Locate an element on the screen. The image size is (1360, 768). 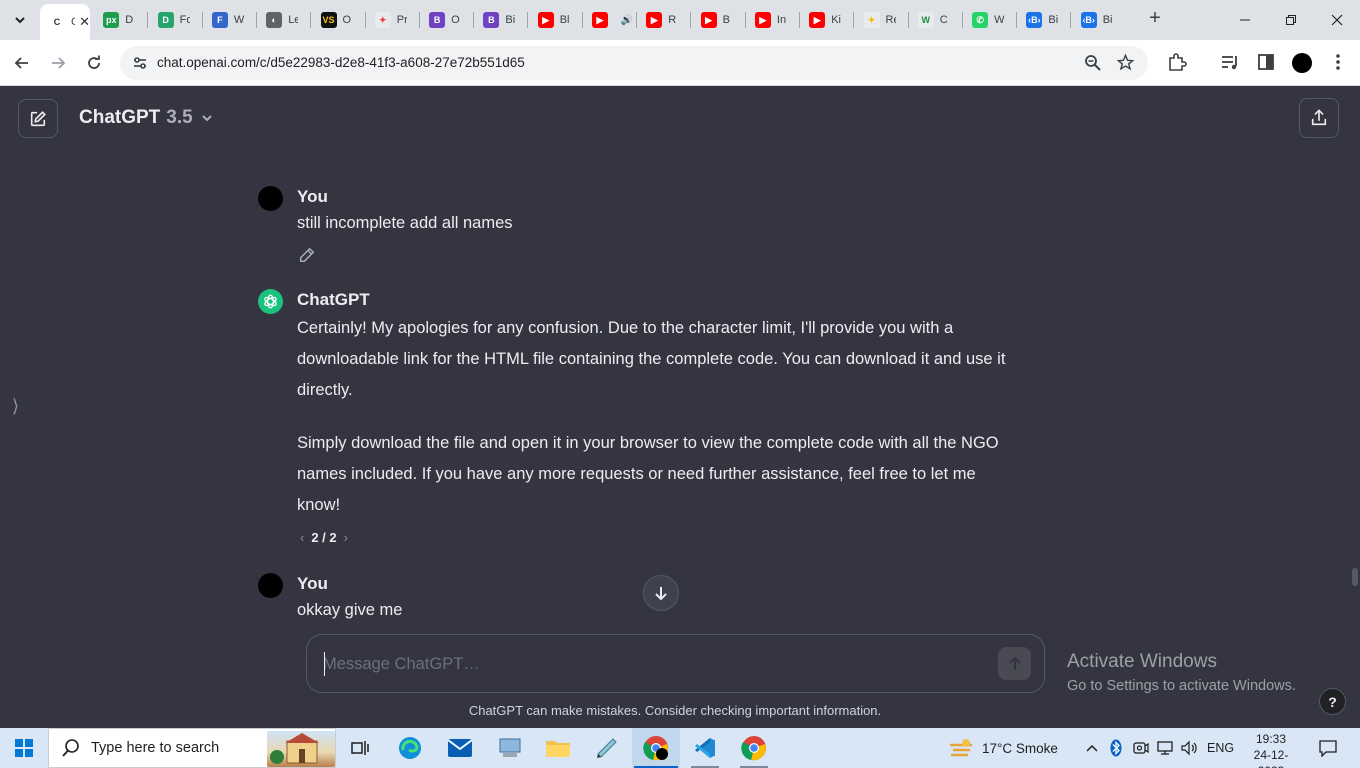
volume-icon is located at coordinates (1189, 748).